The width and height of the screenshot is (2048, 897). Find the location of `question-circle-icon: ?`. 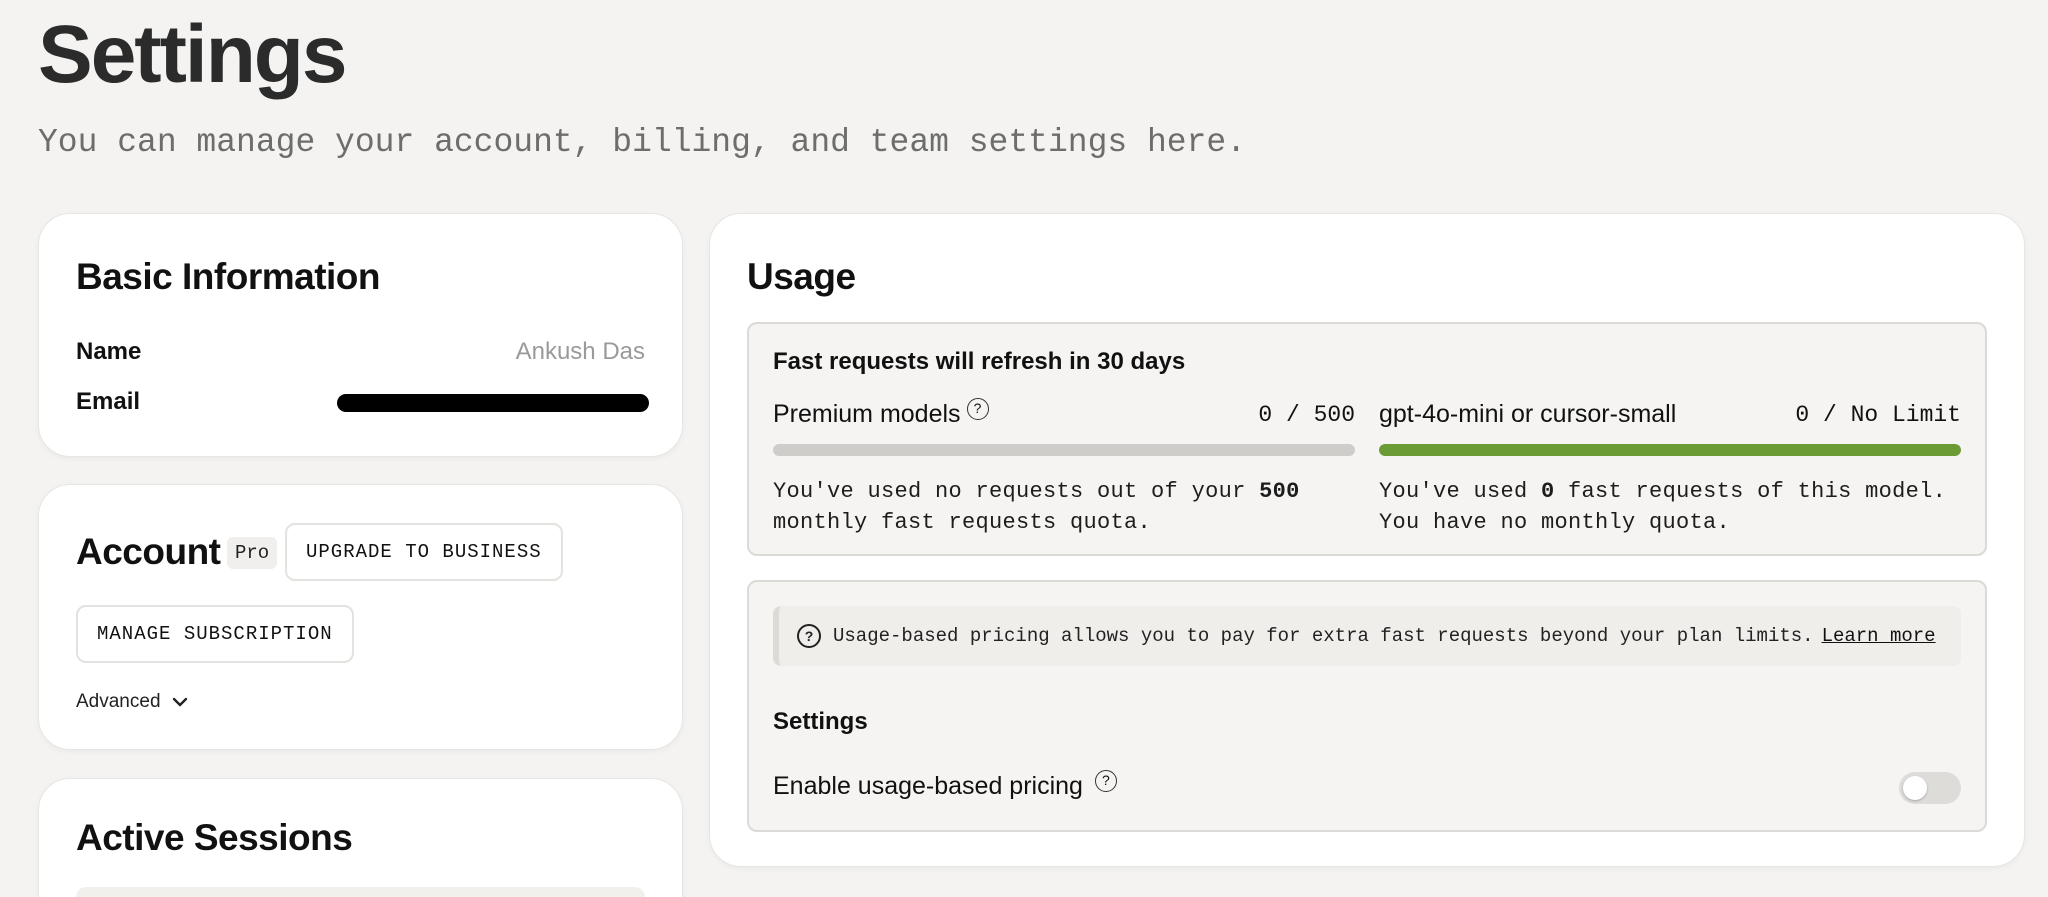

question-circle-icon: ? is located at coordinates (809, 636).